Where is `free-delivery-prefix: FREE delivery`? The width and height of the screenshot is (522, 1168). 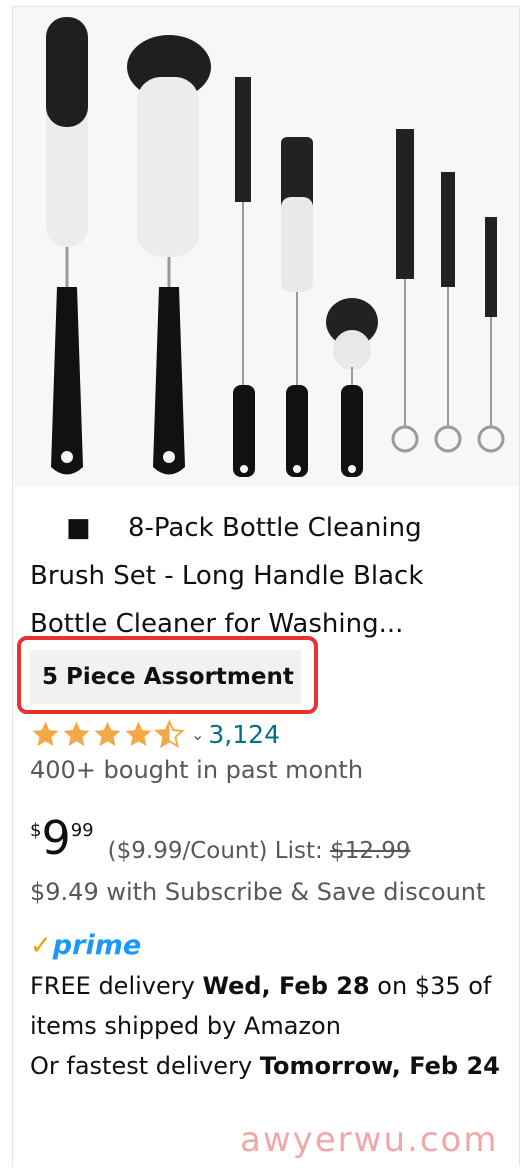 free-delivery-prefix: FREE delivery is located at coordinates (112, 986).